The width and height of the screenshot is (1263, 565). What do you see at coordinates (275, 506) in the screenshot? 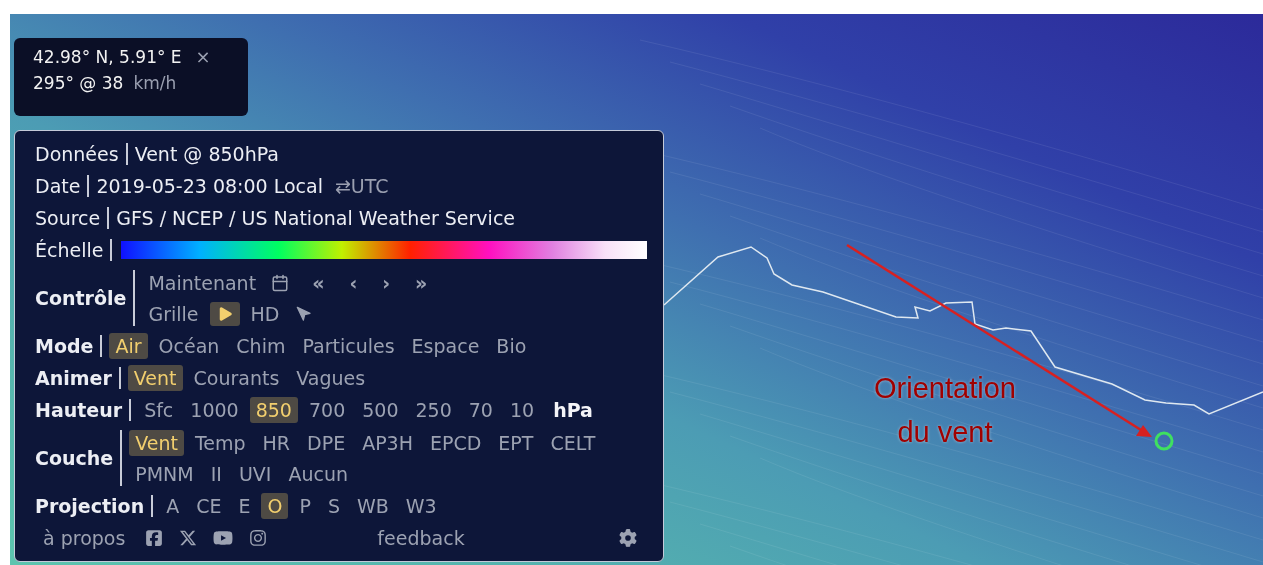
I see `option-button: O` at bounding box center [275, 506].